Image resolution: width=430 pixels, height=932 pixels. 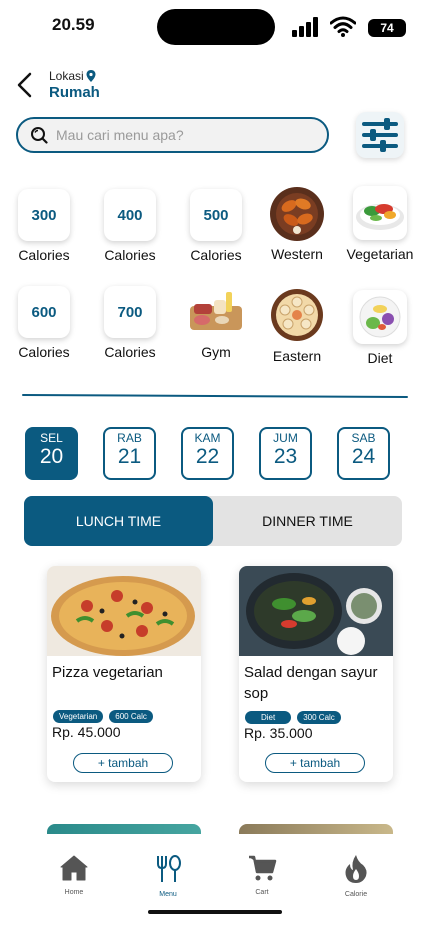 What do you see at coordinates (215, 912) in the screenshot?
I see `home-indicator` at bounding box center [215, 912].